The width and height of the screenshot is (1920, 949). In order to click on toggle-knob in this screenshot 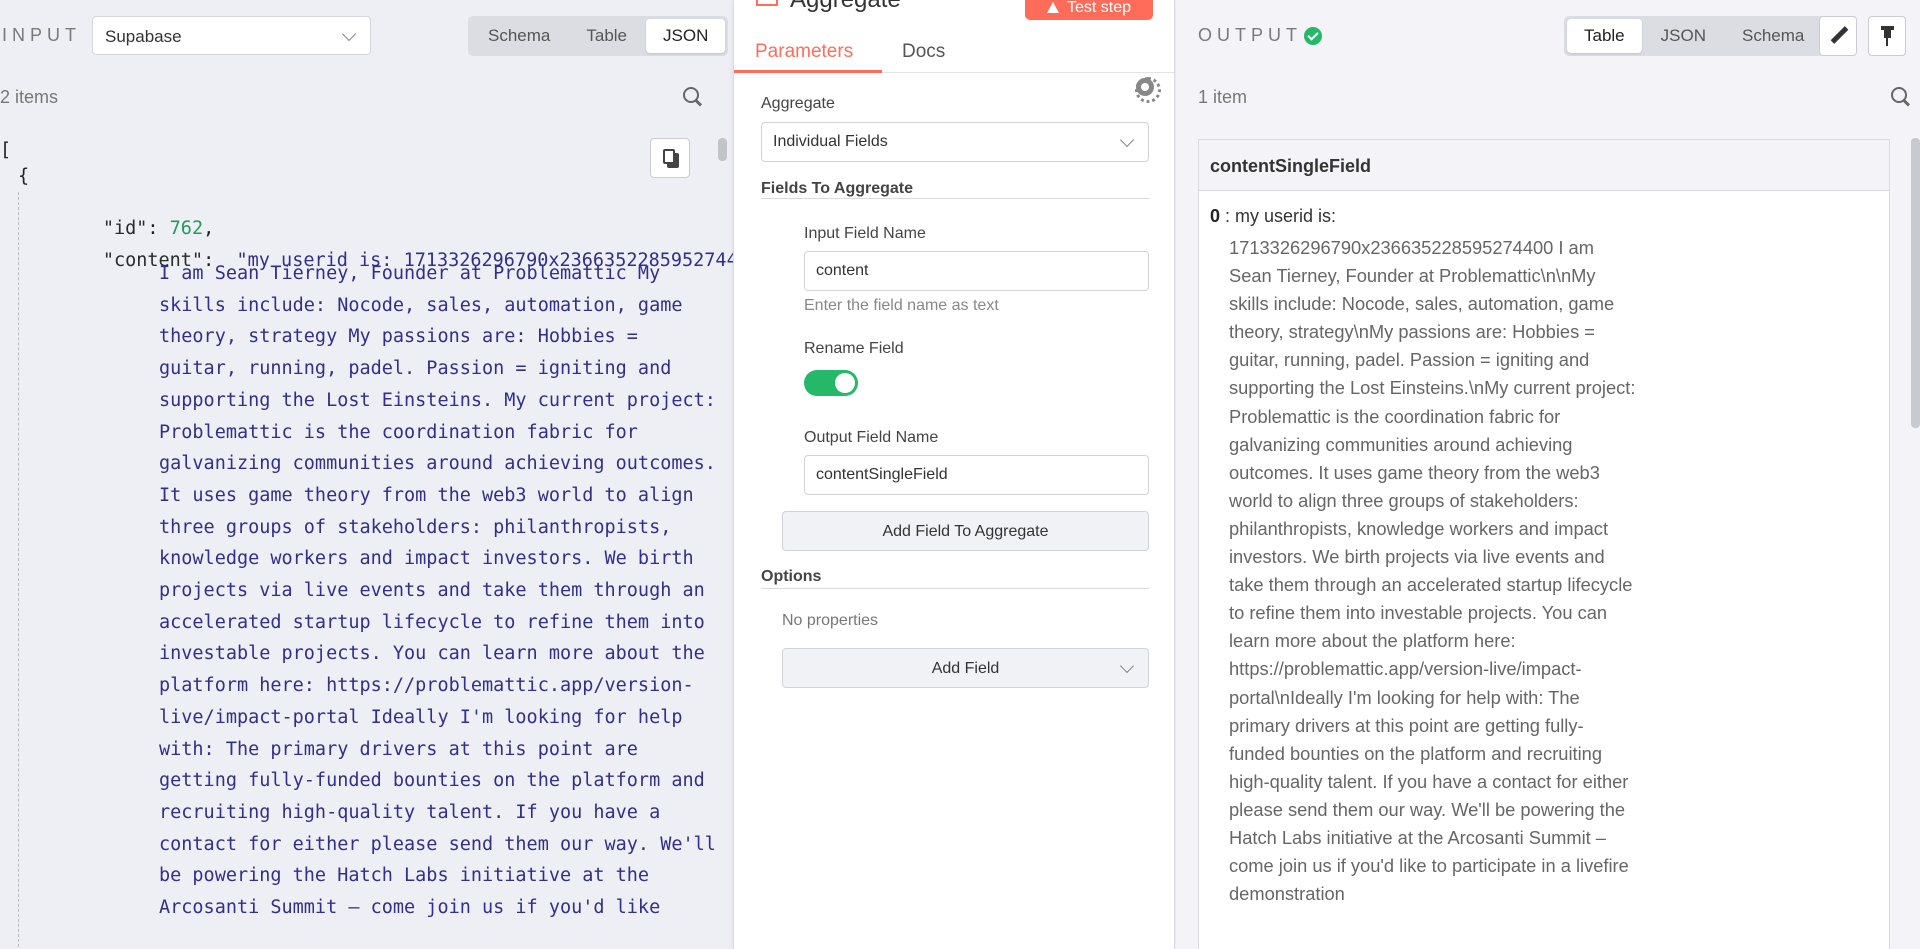, I will do `click(845, 383)`.